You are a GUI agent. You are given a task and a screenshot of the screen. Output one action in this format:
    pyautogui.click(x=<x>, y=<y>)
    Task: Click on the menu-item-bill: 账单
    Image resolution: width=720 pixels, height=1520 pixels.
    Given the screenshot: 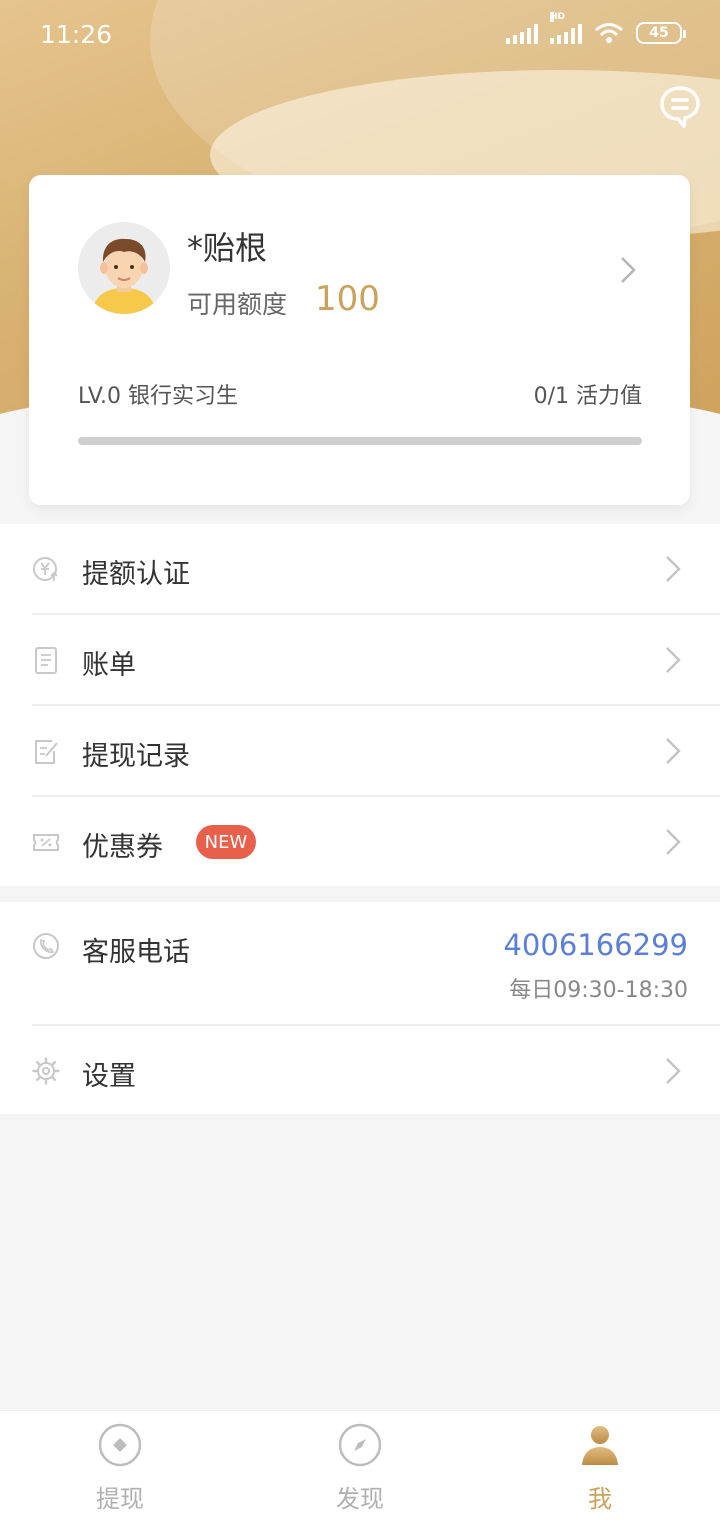 What is the action you would take?
    pyautogui.click(x=360, y=660)
    